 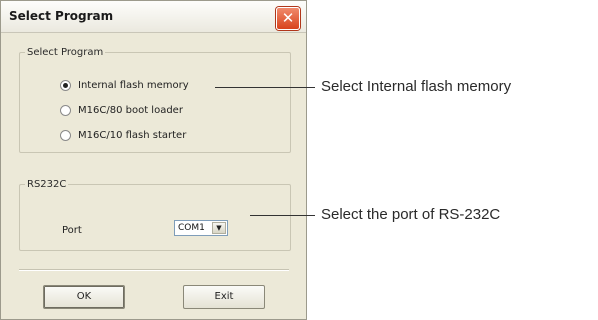 I want to click on exit-button: Exit, so click(x=224, y=297).